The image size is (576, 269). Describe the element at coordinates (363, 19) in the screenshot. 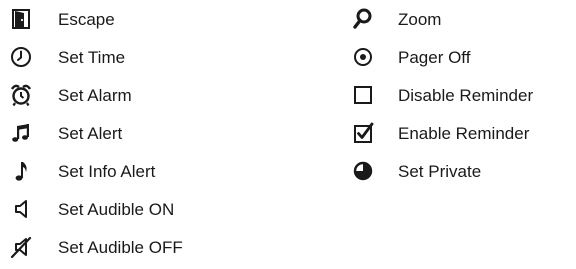

I see `magnifier-icon` at that location.